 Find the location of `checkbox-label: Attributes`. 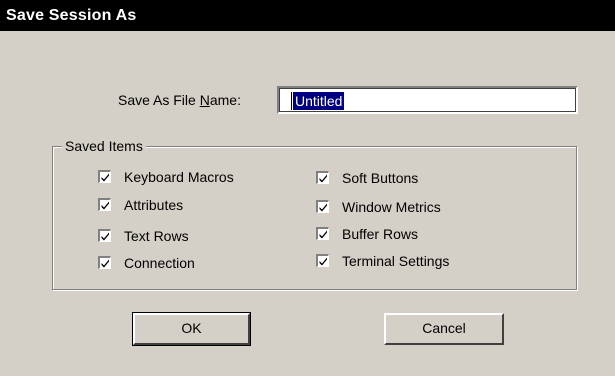

checkbox-label: Attributes is located at coordinates (154, 205).